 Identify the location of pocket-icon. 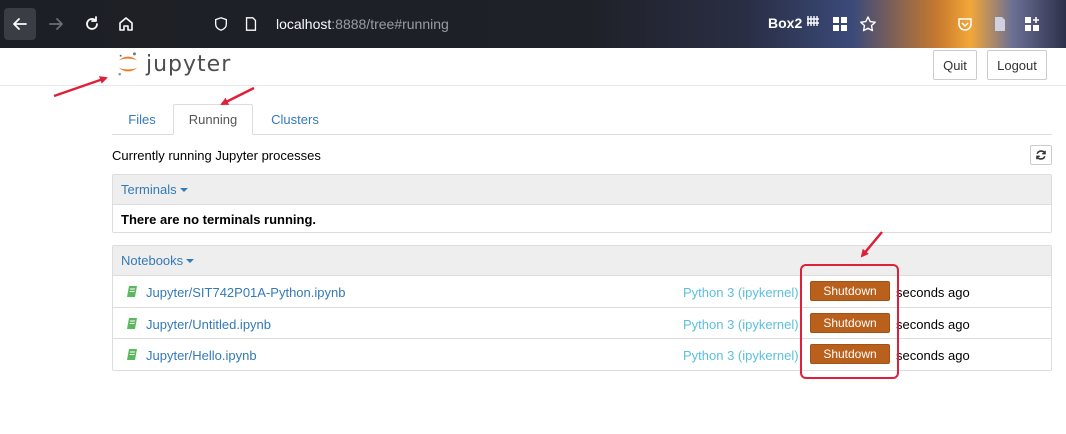
(965, 24).